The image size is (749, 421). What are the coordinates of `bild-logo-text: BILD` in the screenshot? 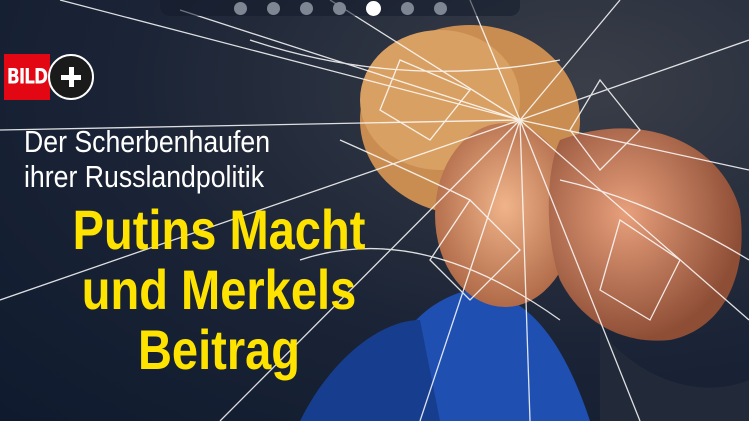 It's located at (27, 77).